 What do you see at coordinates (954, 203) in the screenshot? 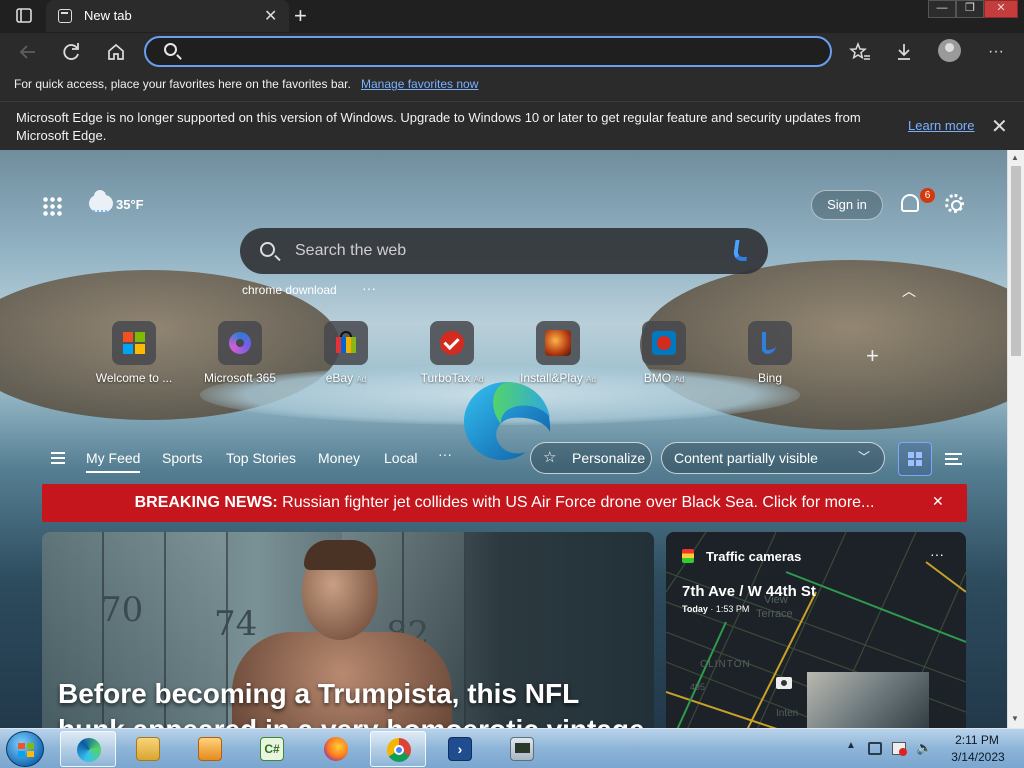
I see `settings-gear-icon` at bounding box center [954, 203].